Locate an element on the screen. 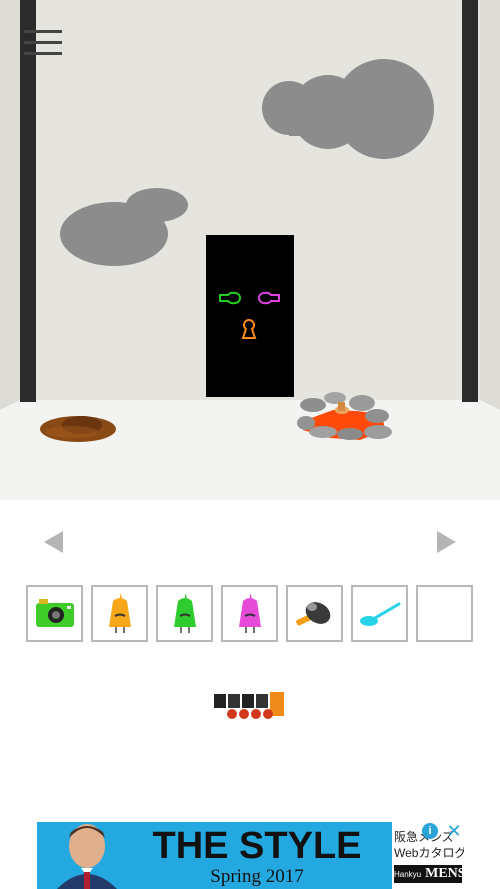 The image size is (500, 889). nav-right-button is located at coordinates (446, 542).